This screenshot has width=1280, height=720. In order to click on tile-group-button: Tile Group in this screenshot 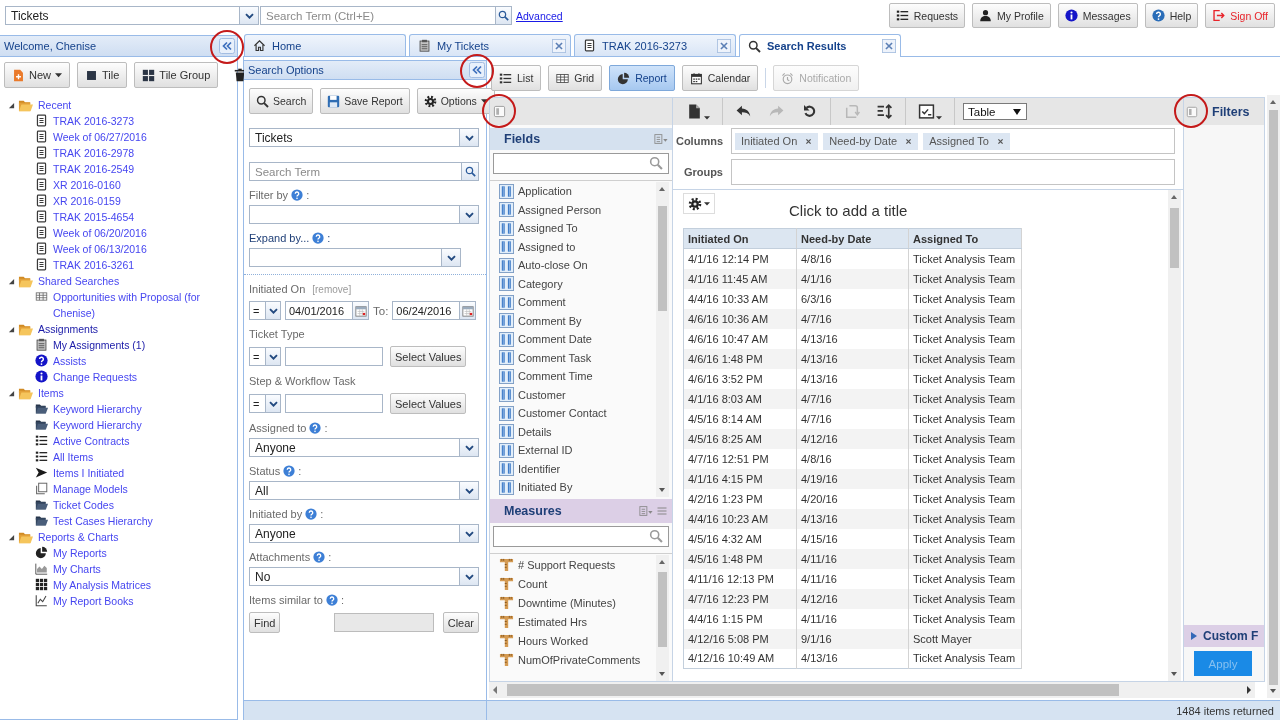, I will do `click(176, 75)`.